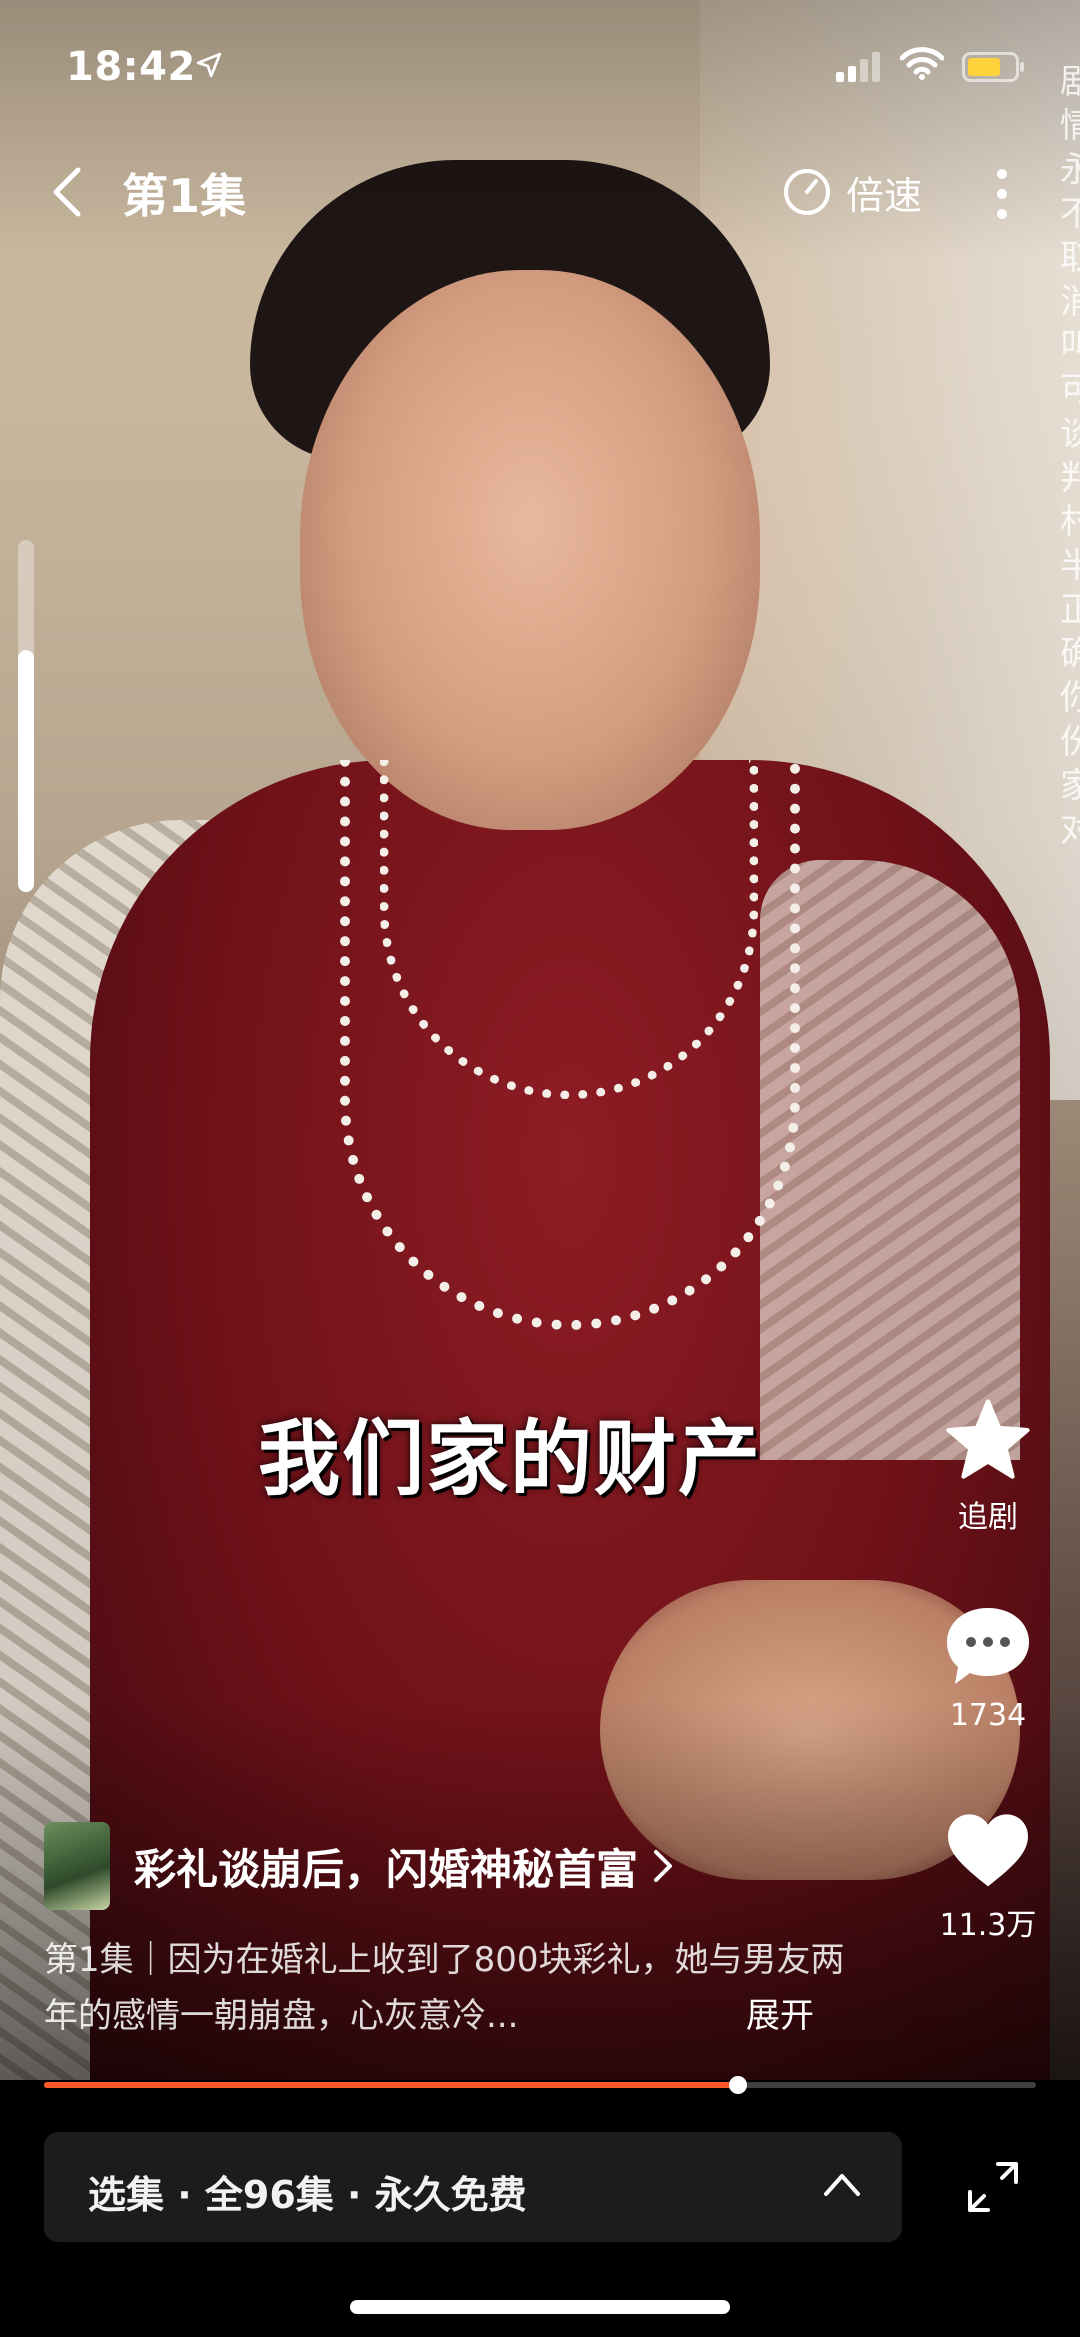  Describe the element at coordinates (988, 1850) in the screenshot. I see `heart-icon` at that location.